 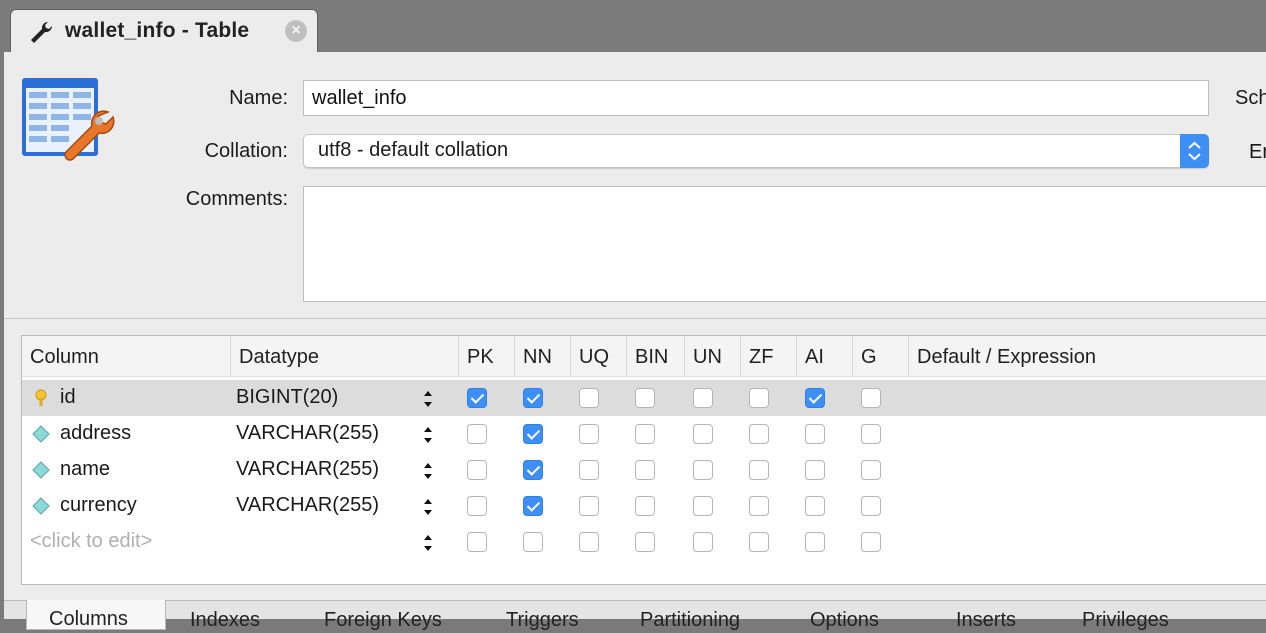 I want to click on header-un: UN, so click(x=712, y=356).